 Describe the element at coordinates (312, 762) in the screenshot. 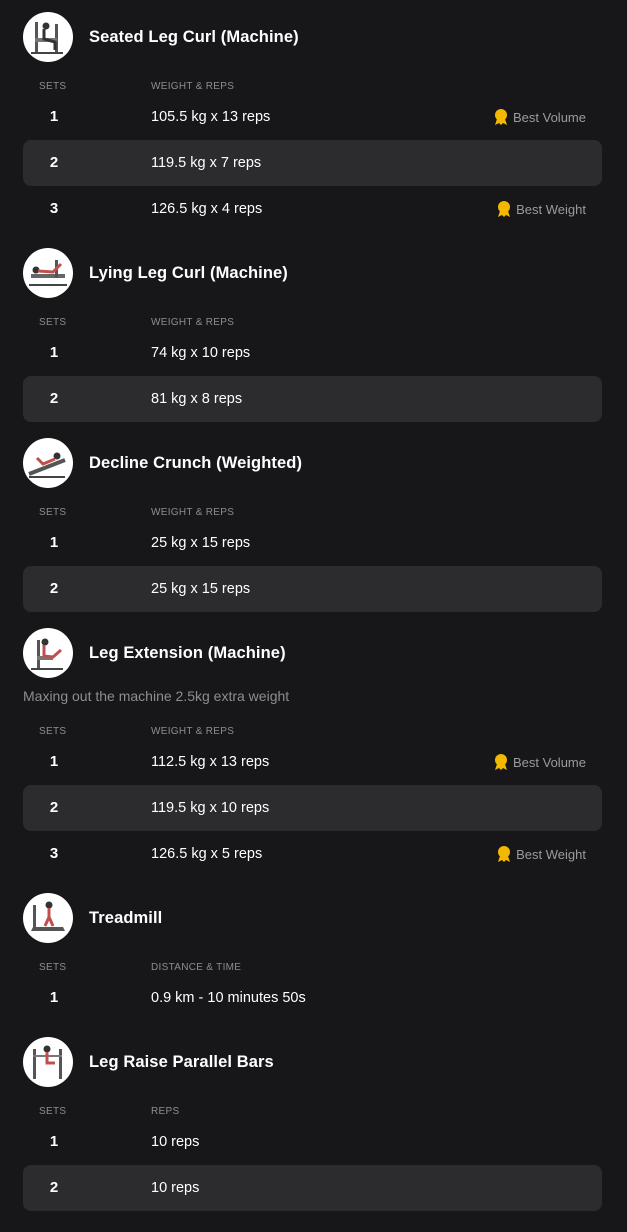

I see `set-row: 1 112.5 kg x 13 reps Best Volume` at that location.